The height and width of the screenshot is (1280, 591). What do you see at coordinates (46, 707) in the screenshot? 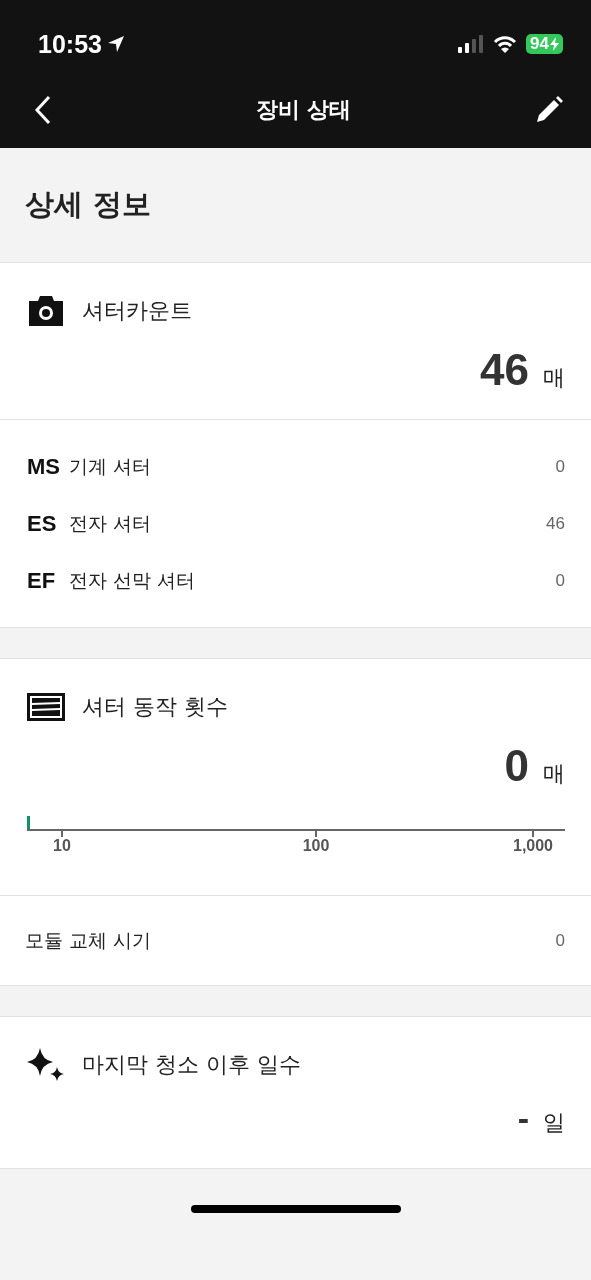
I see `shutter-icon` at bounding box center [46, 707].